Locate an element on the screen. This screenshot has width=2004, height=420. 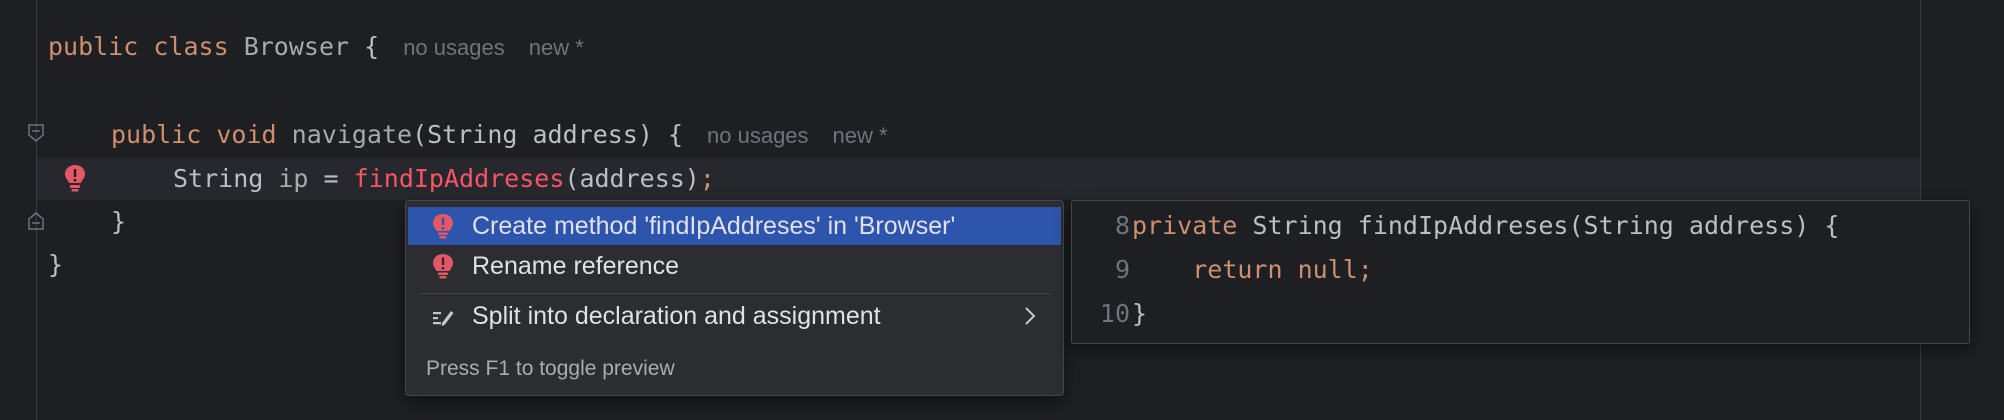
preview-line: 9 return null; is located at coordinates (1222, 270).